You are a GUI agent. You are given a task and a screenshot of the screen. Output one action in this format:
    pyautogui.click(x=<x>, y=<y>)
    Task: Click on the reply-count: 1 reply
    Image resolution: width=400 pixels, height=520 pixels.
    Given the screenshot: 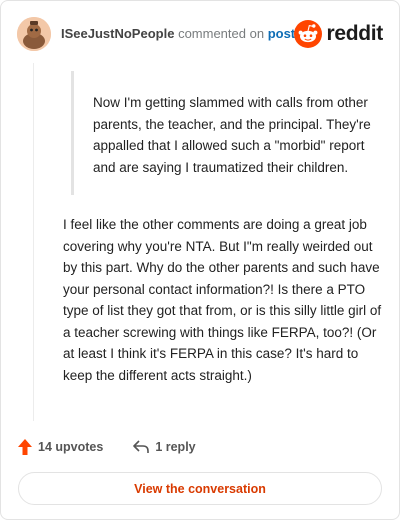 What is the action you would take?
    pyautogui.click(x=175, y=447)
    